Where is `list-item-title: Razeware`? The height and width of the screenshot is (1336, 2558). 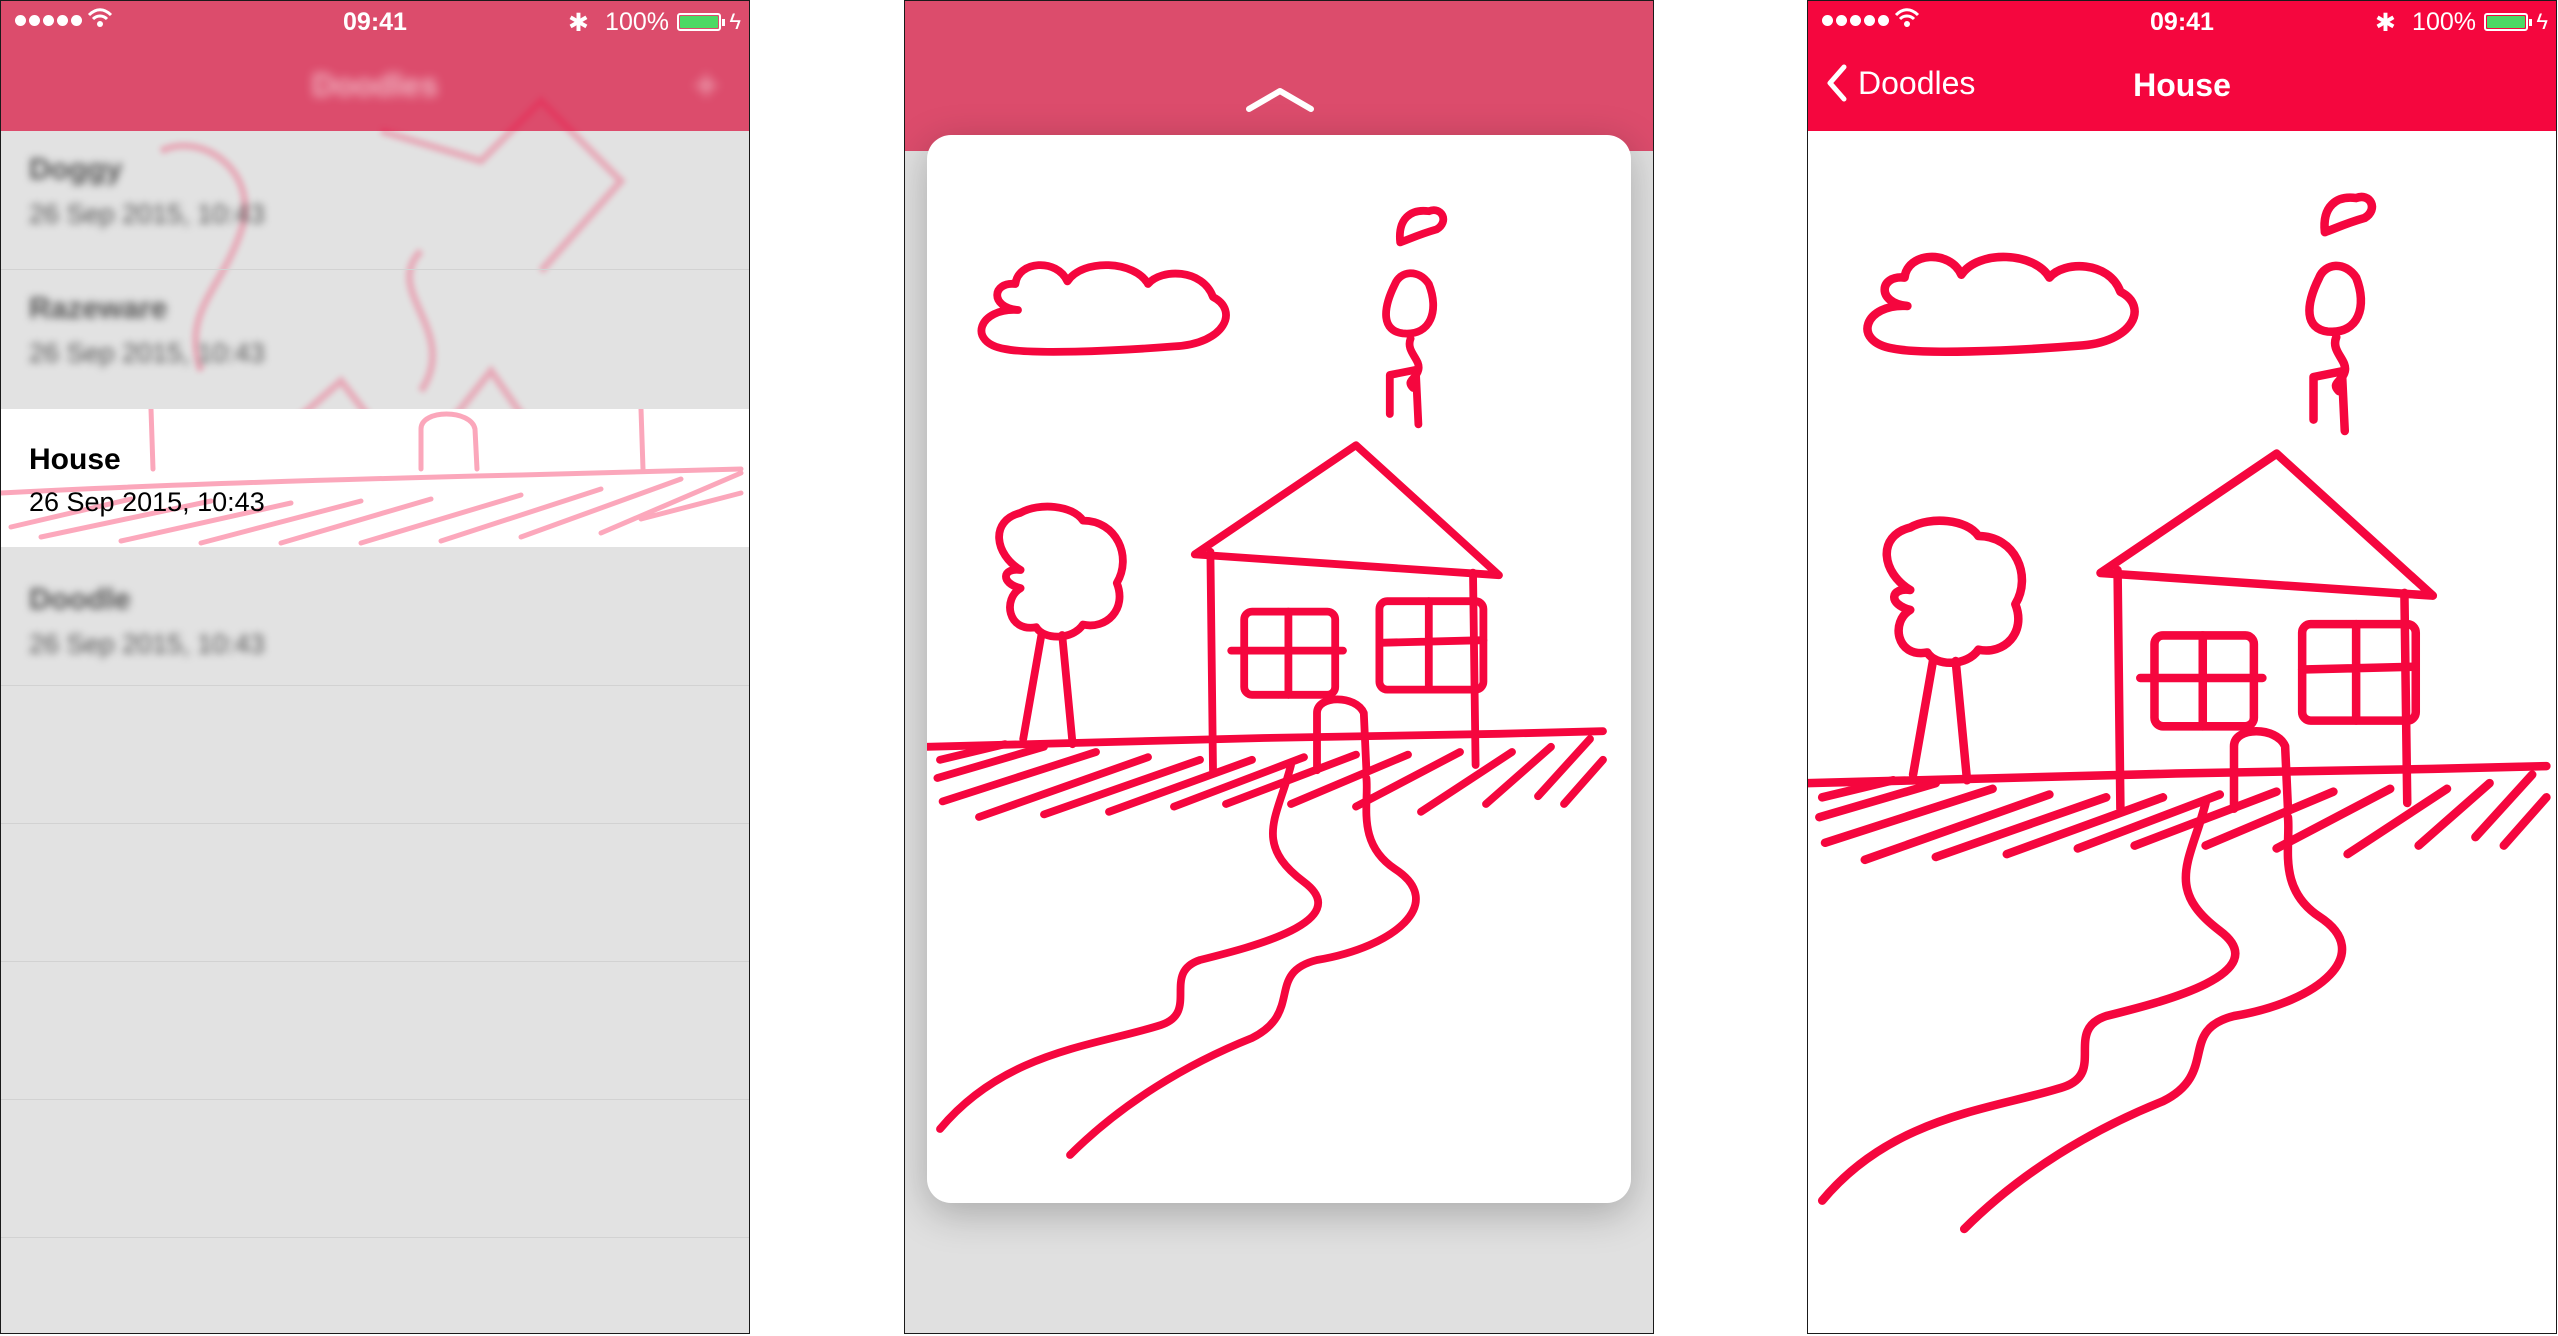 list-item-title: Razeware is located at coordinates (98, 308).